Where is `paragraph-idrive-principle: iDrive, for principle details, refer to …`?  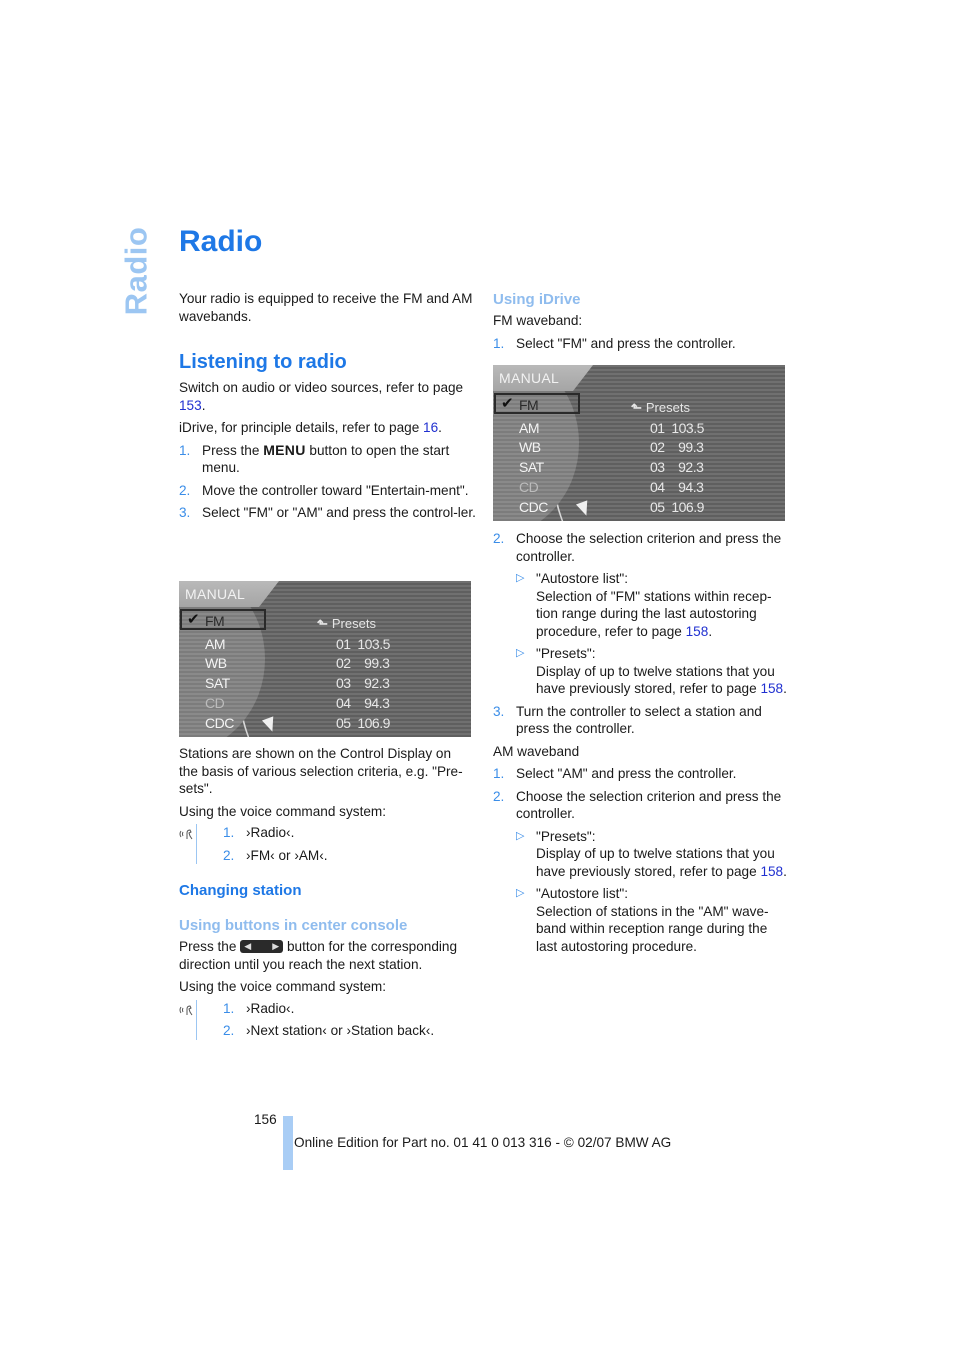 paragraph-idrive-principle: iDrive, for principle details, refer to … is located at coordinates (310, 427).